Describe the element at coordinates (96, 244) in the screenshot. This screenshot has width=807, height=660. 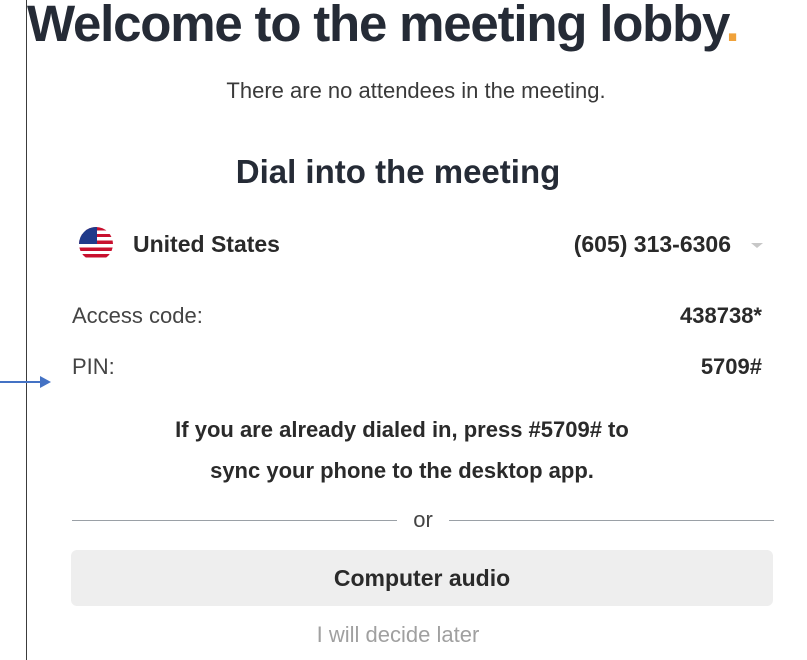
I see `us-flag-icon` at that location.